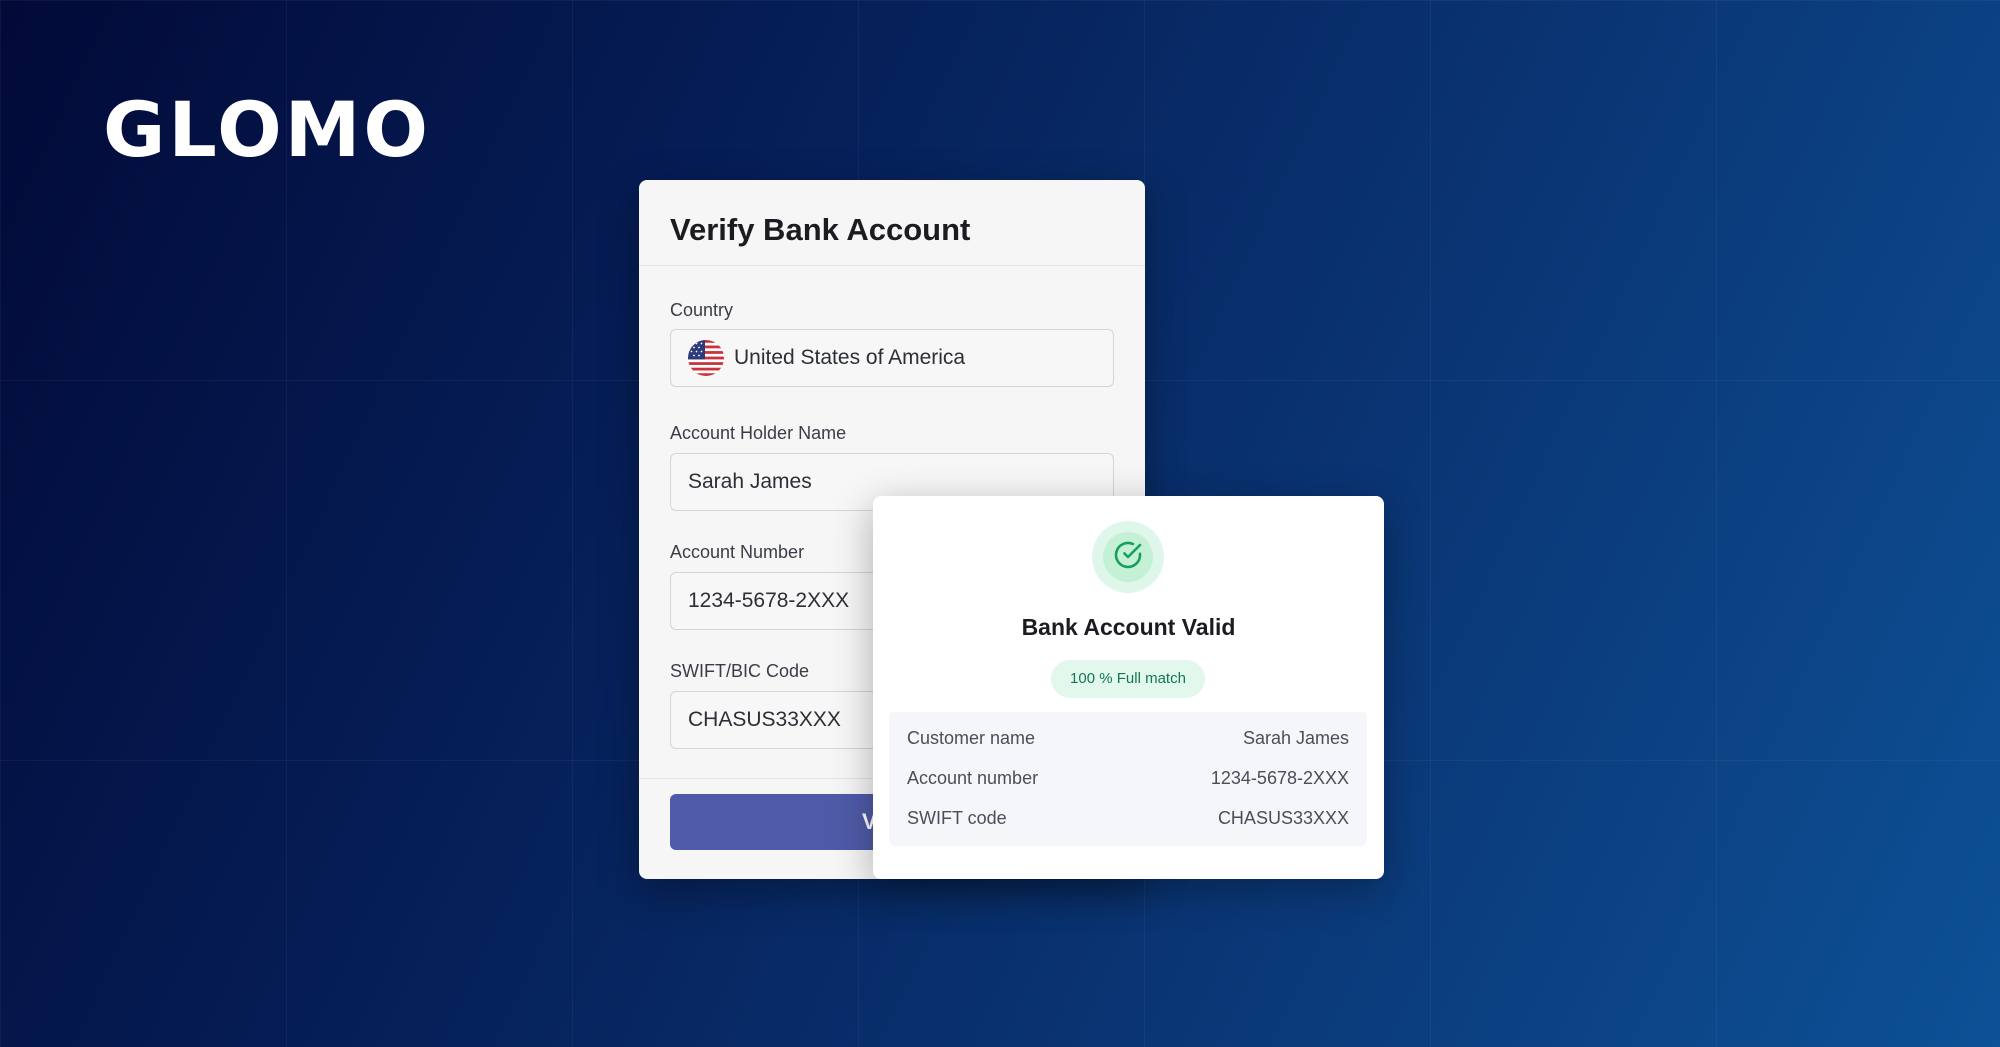 This screenshot has height=1047, width=2000. I want to click on us-flag-icon, so click(706, 358).